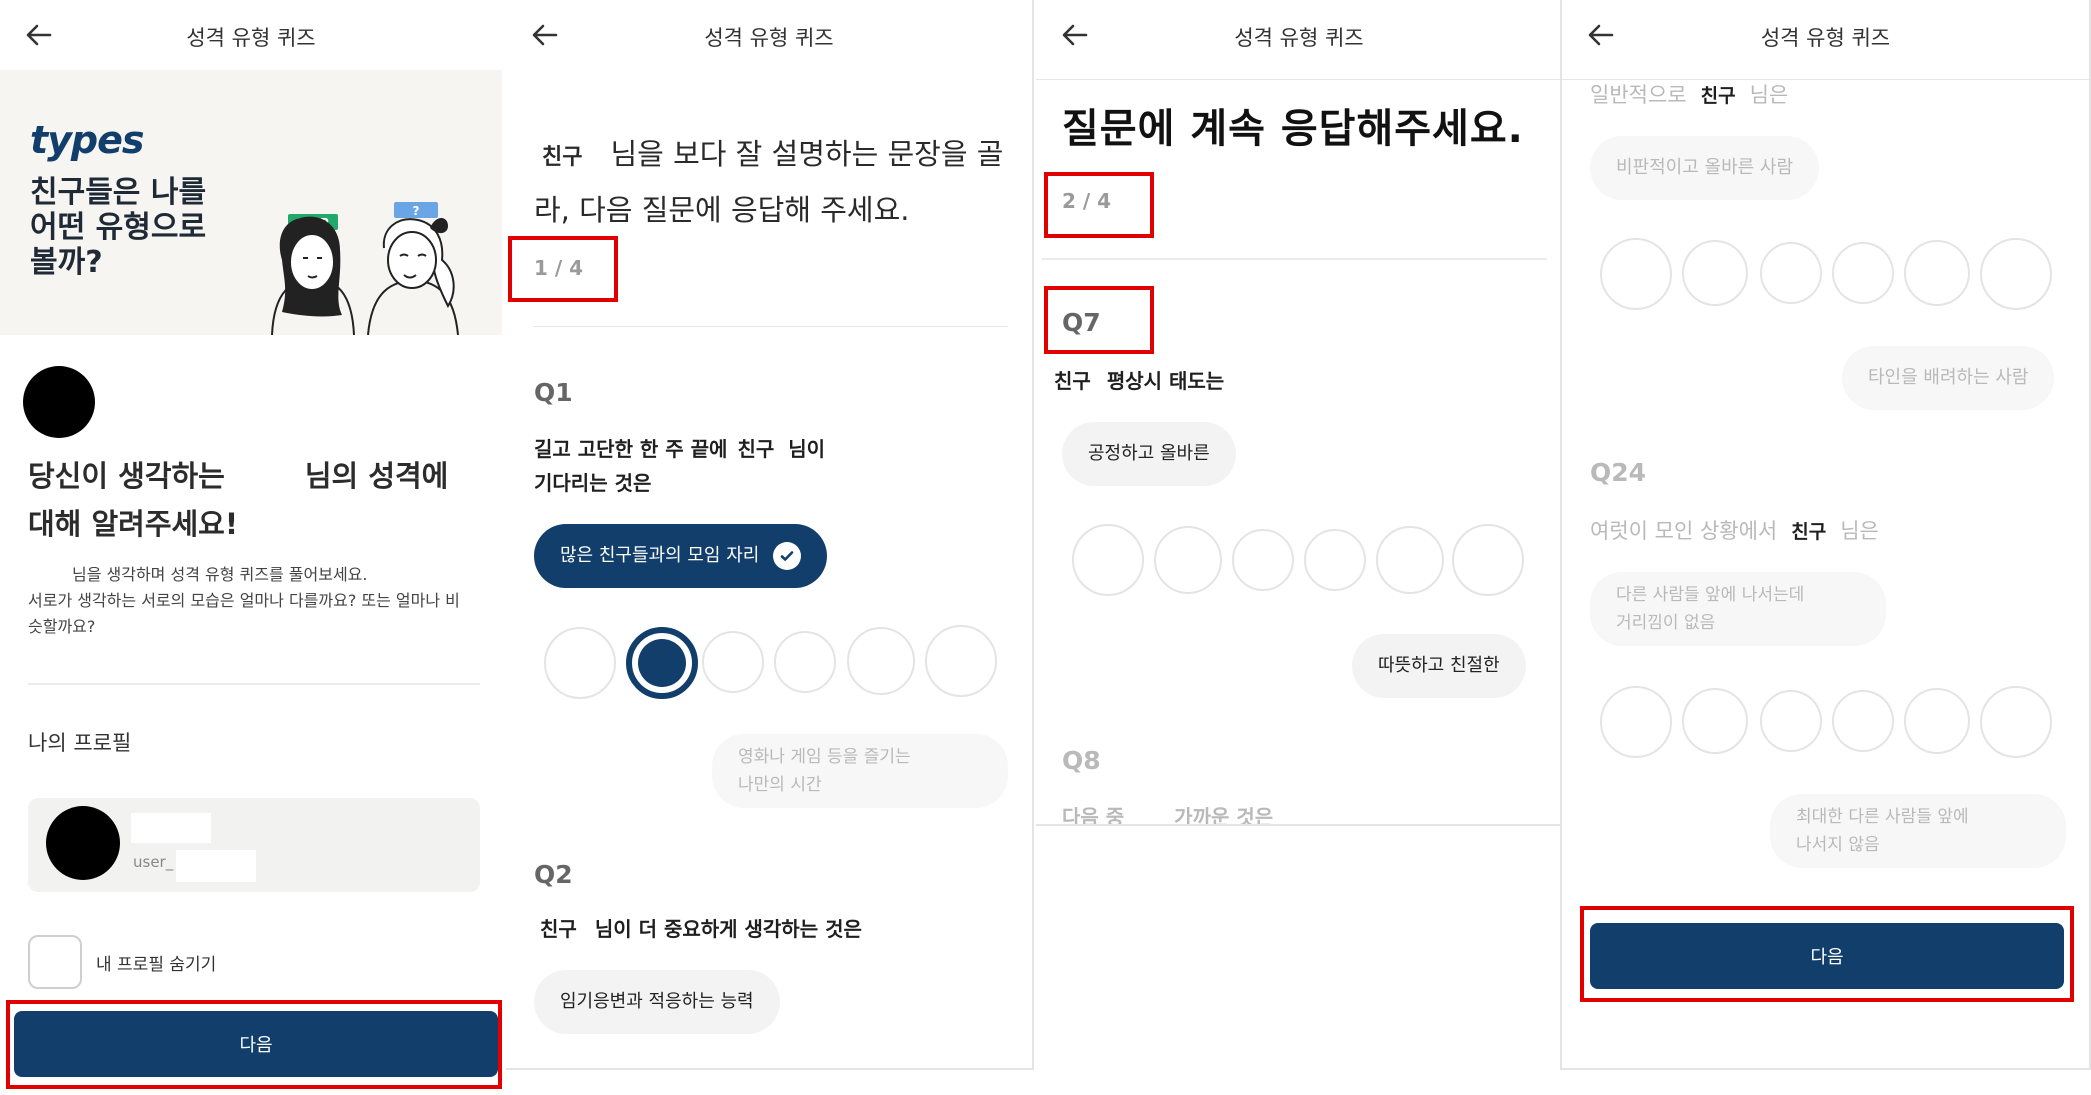 The image size is (2091, 1095). Describe the element at coordinates (1165, 381) in the screenshot. I see `q7-text: 평상시 태도는` at that location.